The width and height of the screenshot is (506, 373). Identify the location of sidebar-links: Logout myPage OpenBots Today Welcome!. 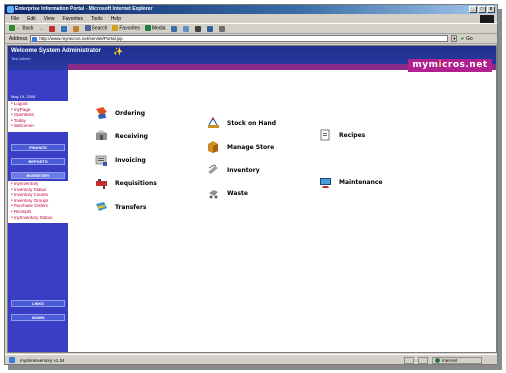
(38, 116).